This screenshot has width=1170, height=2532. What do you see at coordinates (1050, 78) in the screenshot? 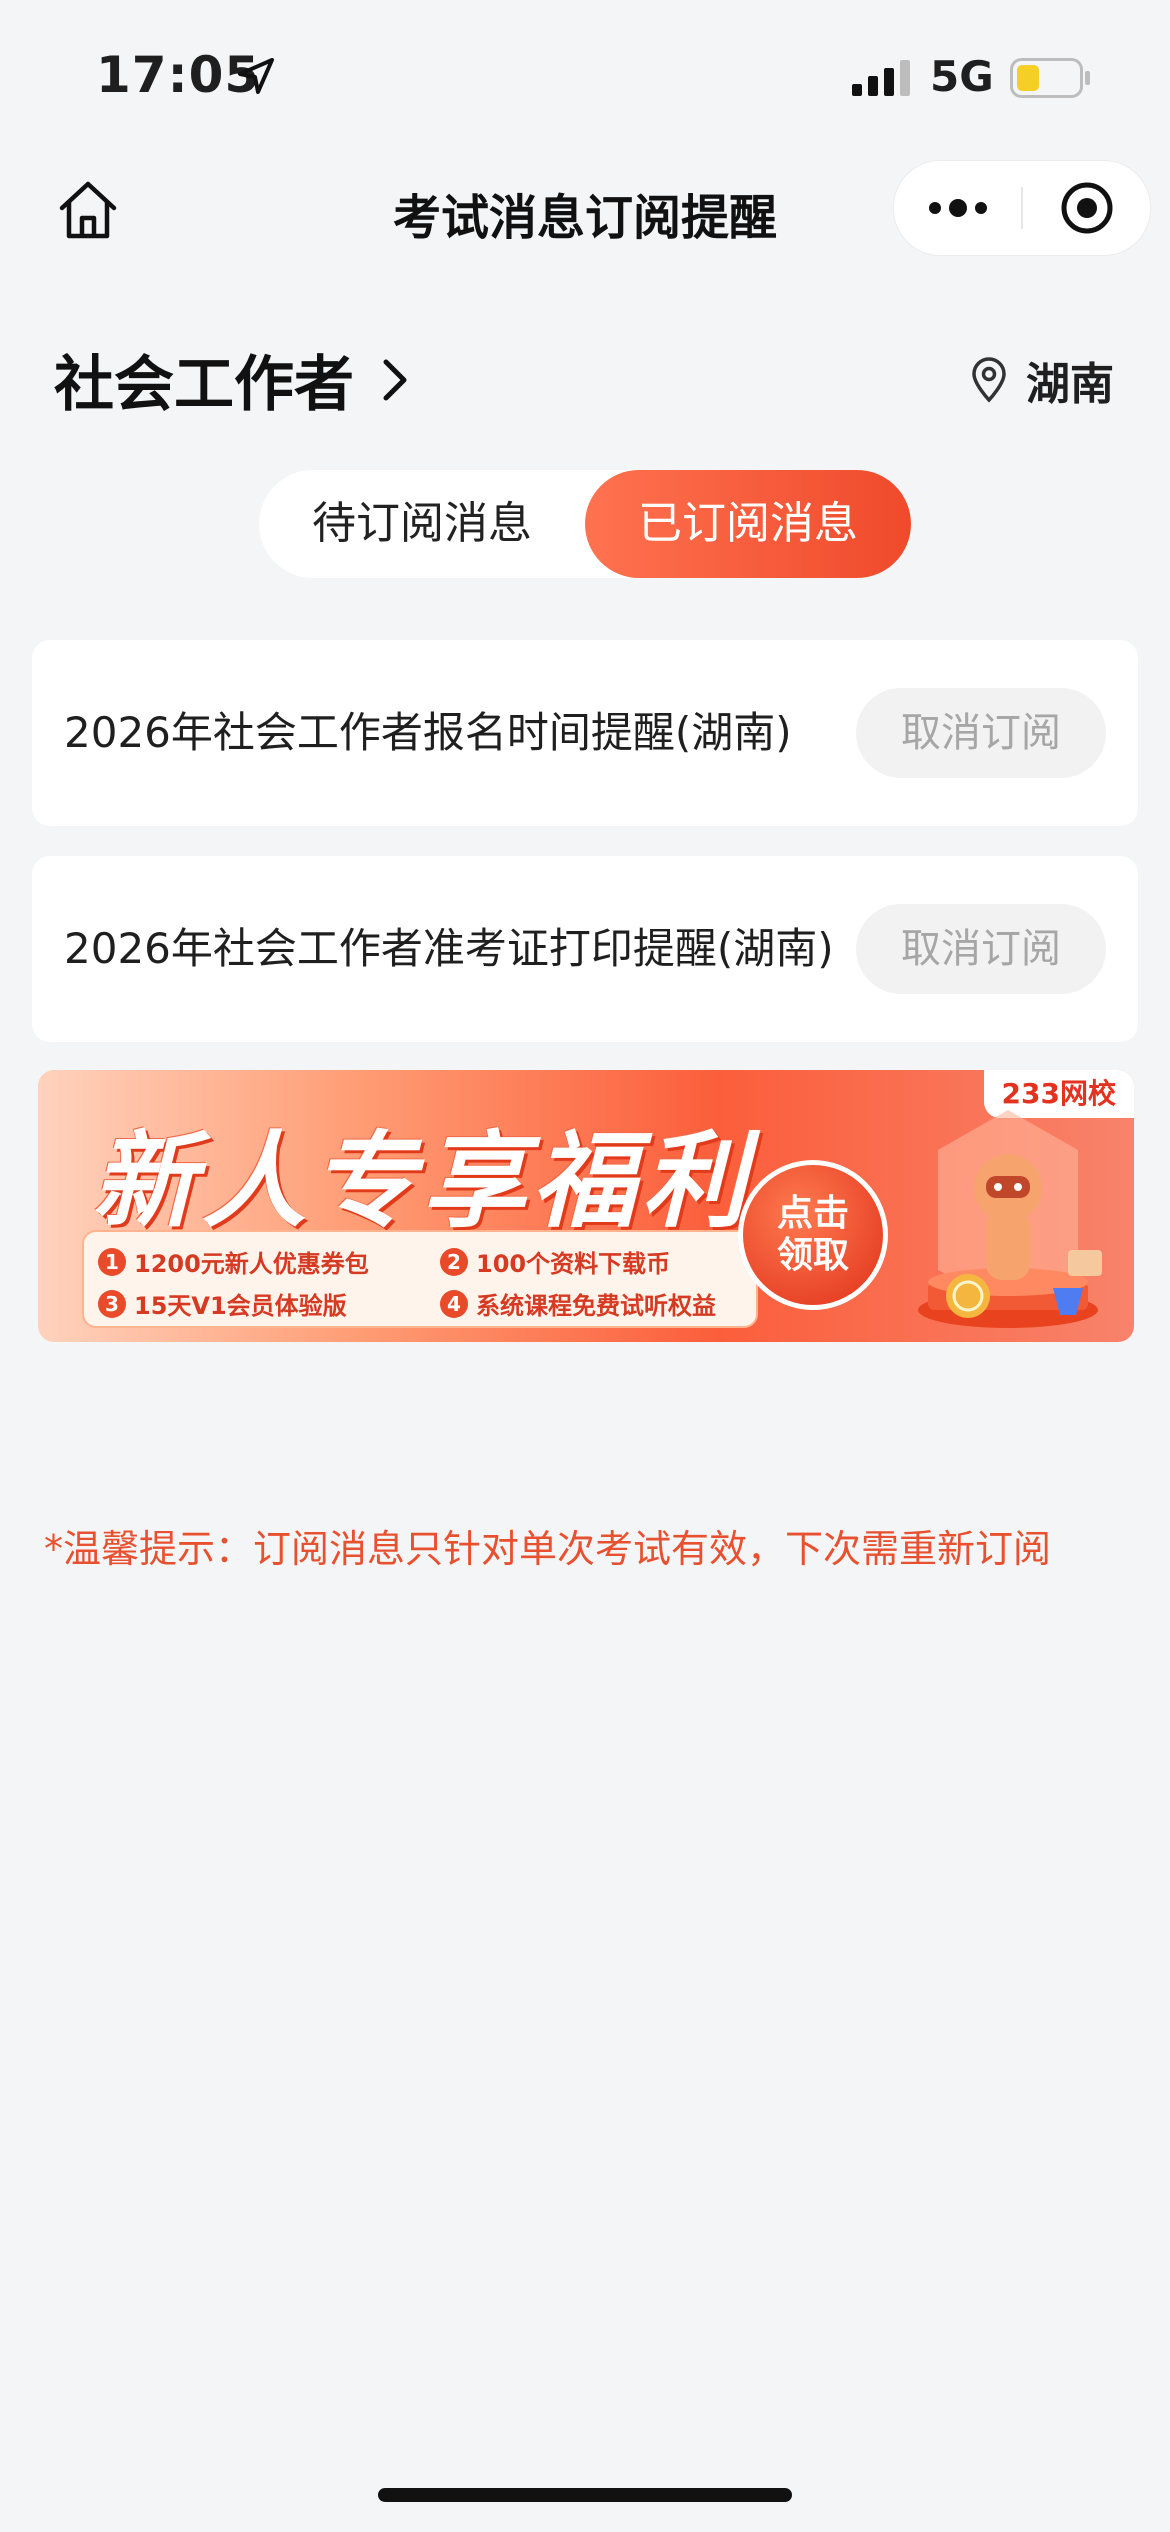
I see `battery-icon` at bounding box center [1050, 78].